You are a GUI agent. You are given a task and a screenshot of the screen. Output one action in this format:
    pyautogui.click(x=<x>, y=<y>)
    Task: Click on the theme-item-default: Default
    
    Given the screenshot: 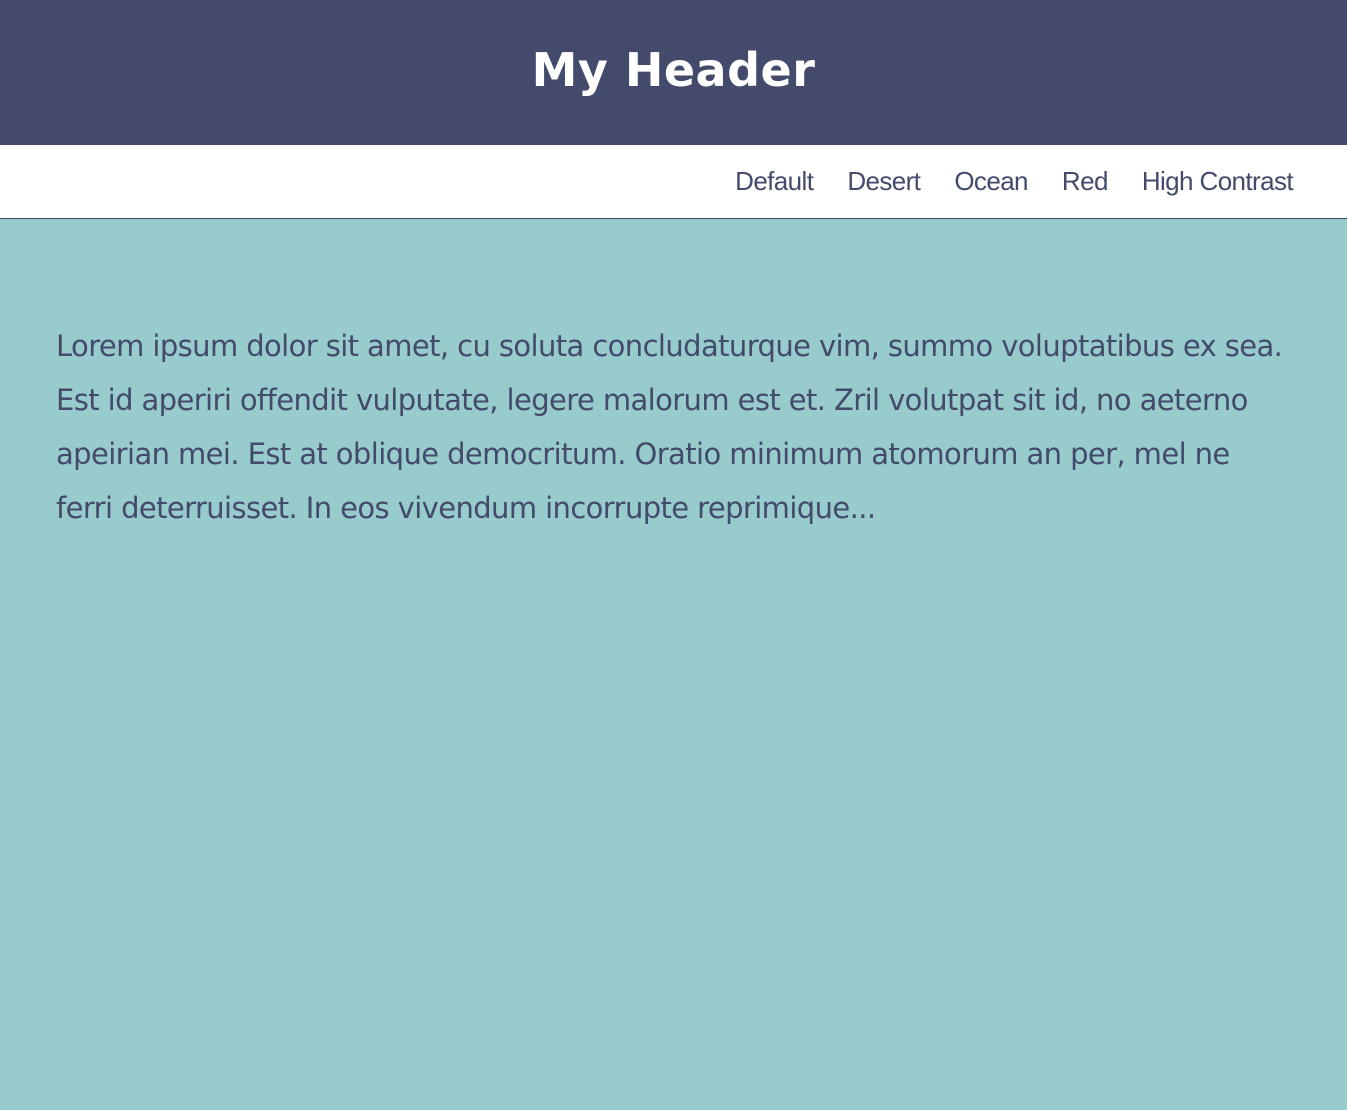 What is the action you would take?
    pyautogui.click(x=774, y=181)
    